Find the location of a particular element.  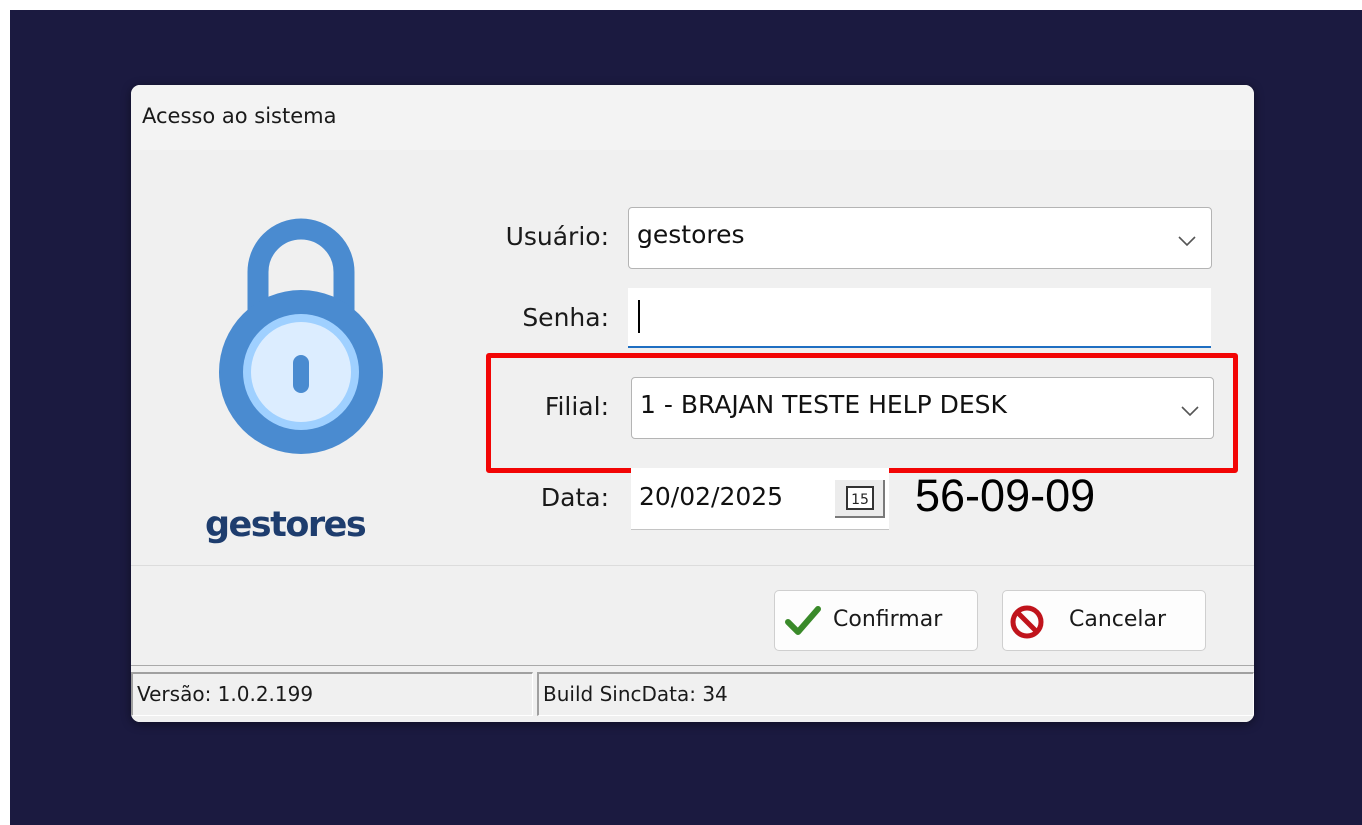

code-display: 56-09-09 is located at coordinates (1005, 495).